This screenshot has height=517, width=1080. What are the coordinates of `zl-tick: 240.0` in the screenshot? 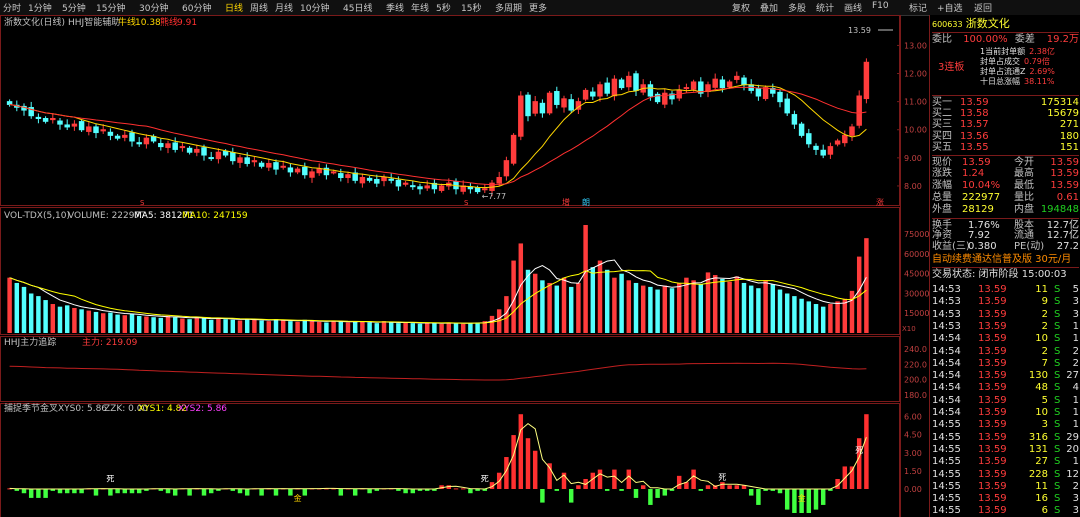 It's located at (915, 349).